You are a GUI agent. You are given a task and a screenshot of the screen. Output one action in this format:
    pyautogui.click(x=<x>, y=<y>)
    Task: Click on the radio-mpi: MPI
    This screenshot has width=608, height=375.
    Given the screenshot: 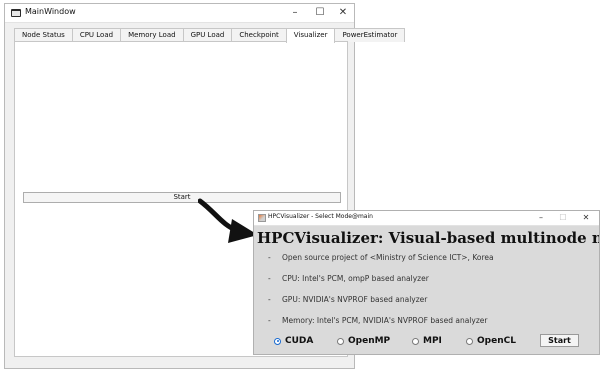 What is the action you would take?
    pyautogui.click(x=427, y=341)
    